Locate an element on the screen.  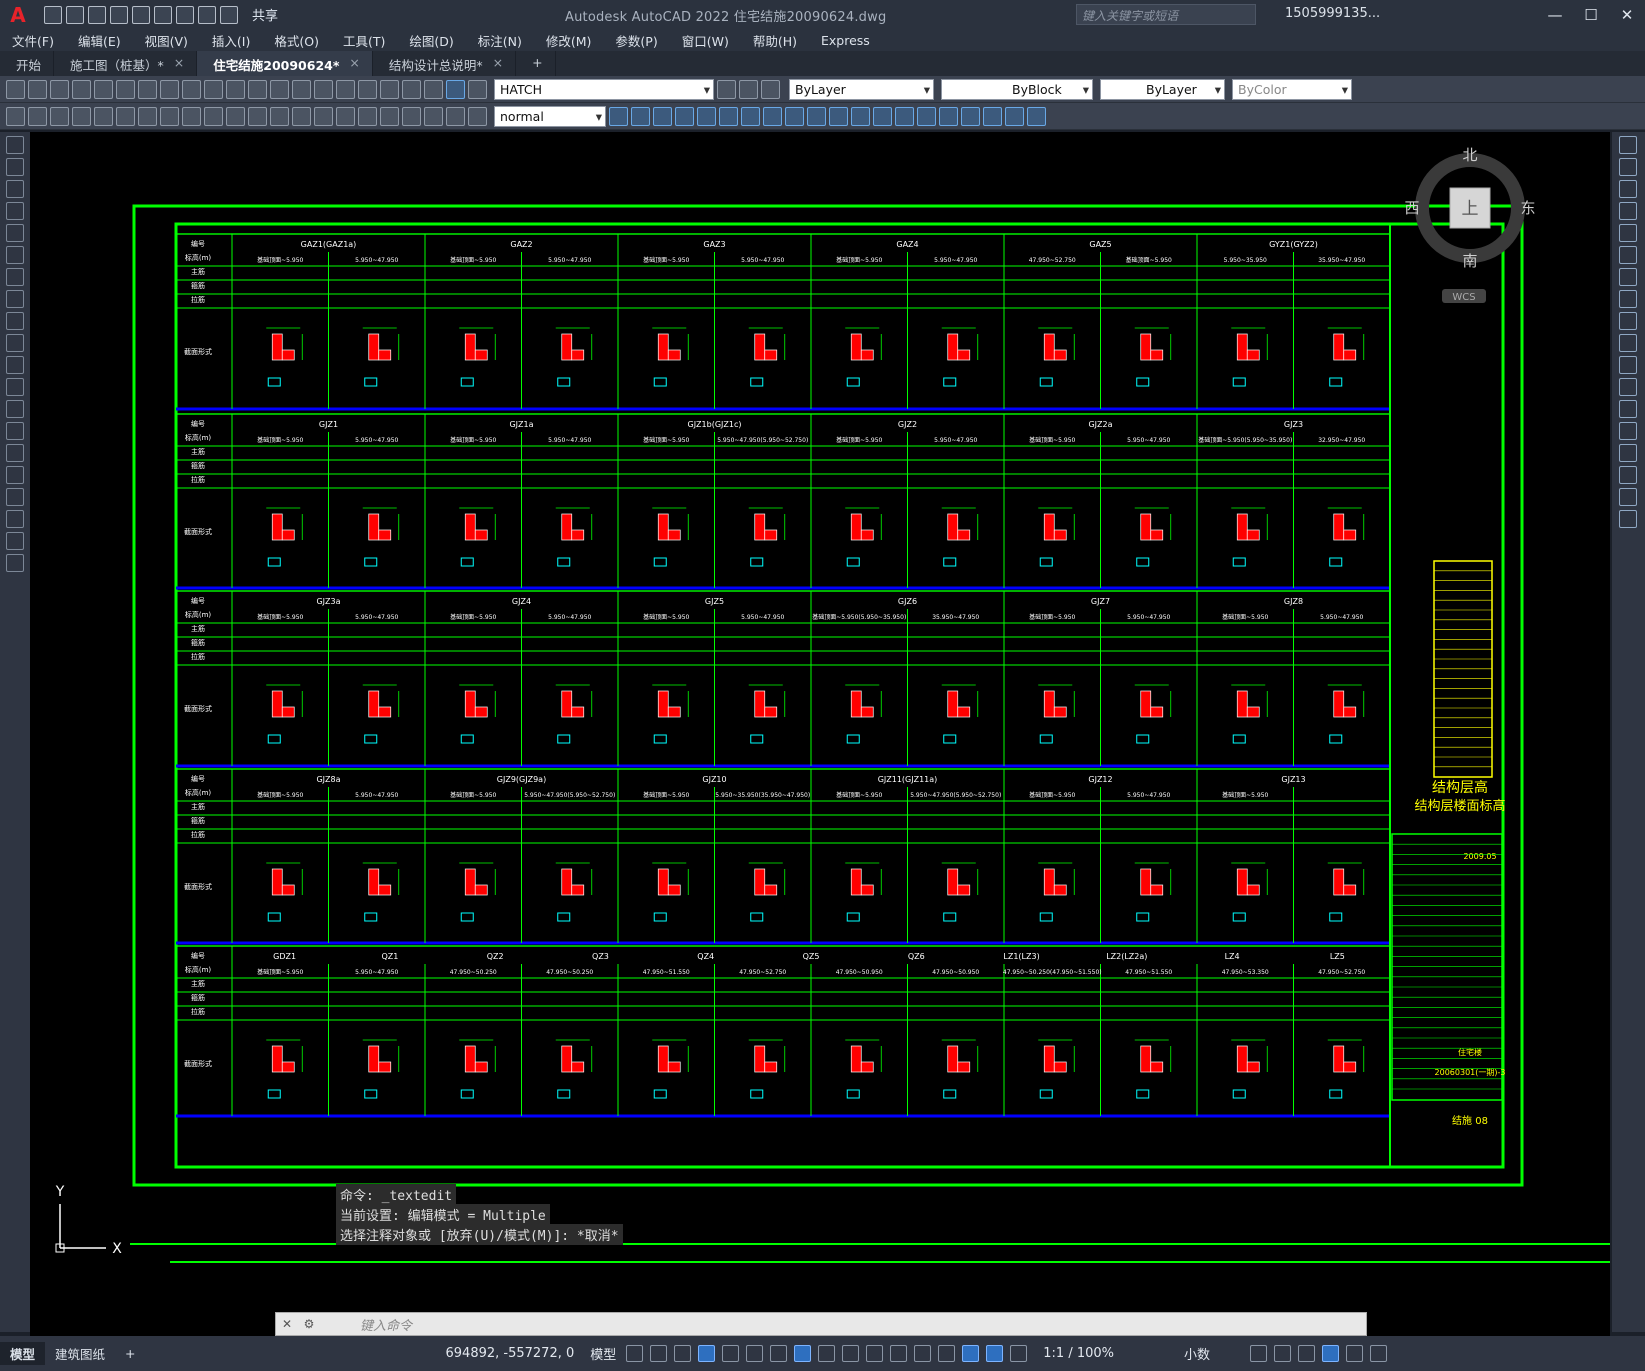
viewcube-east: 东 is located at coordinates (1527, 208).